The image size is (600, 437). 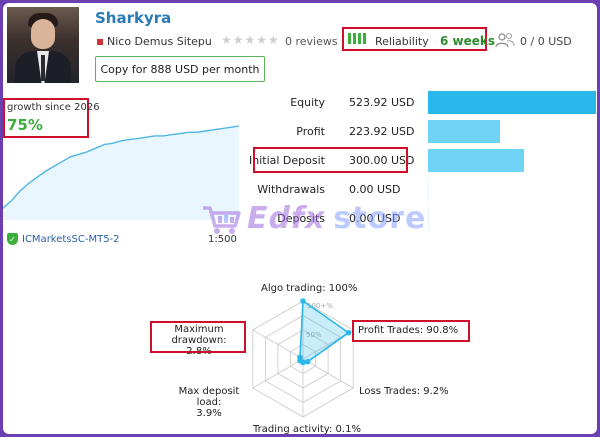 I want to click on radar-label-max-deposit-load: Max deposit load: 3.9%, so click(x=209, y=402).